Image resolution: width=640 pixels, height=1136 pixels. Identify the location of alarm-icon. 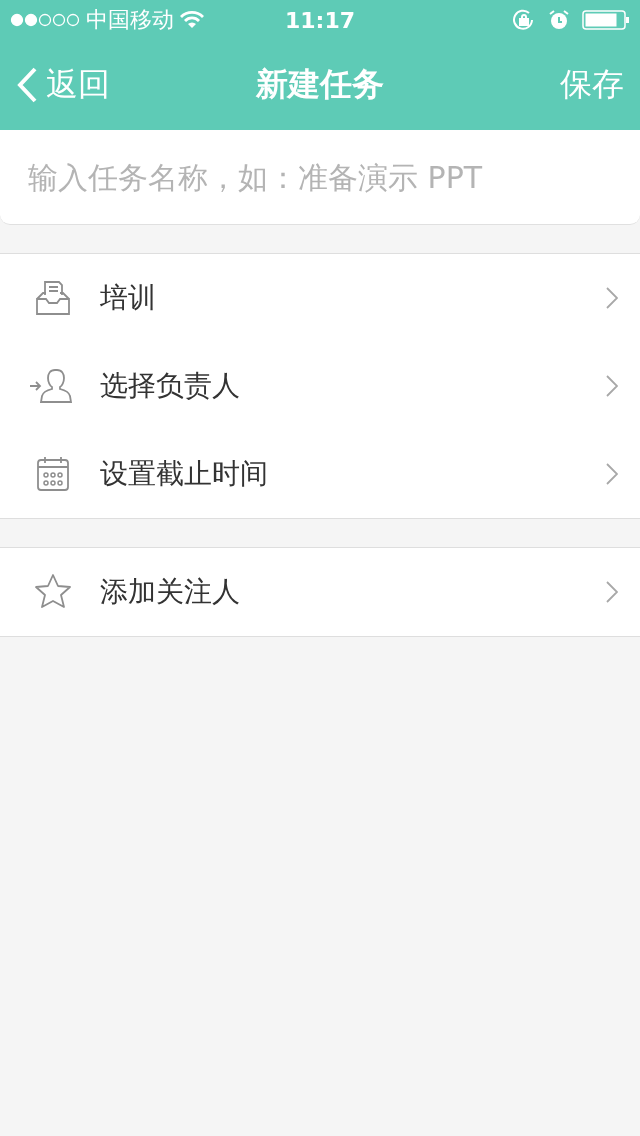
(559, 20).